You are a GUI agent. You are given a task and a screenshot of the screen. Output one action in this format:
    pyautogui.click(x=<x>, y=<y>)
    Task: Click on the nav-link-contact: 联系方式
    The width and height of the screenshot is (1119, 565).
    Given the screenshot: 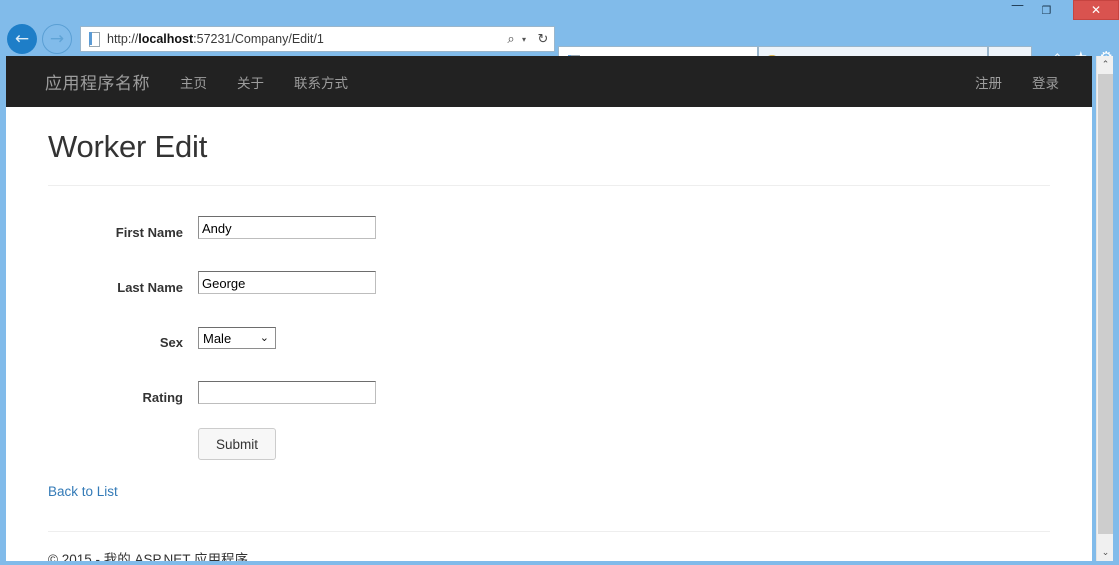 What is the action you would take?
    pyautogui.click(x=321, y=82)
    